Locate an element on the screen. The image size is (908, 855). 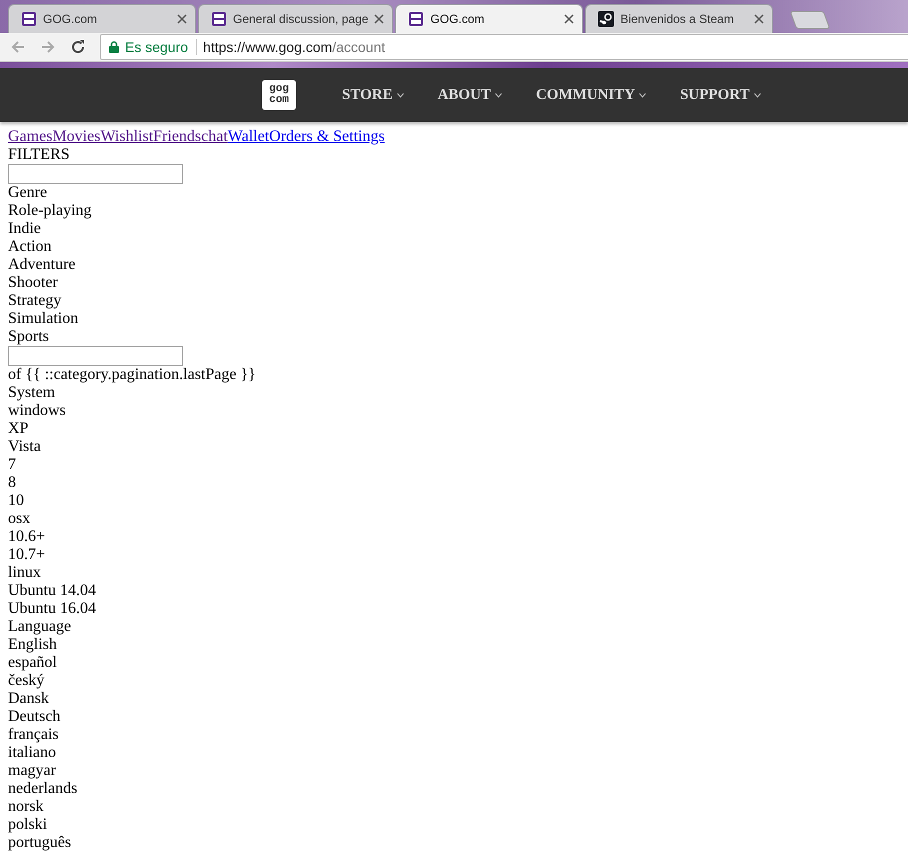
text-line: Deutsch is located at coordinates (34, 717).